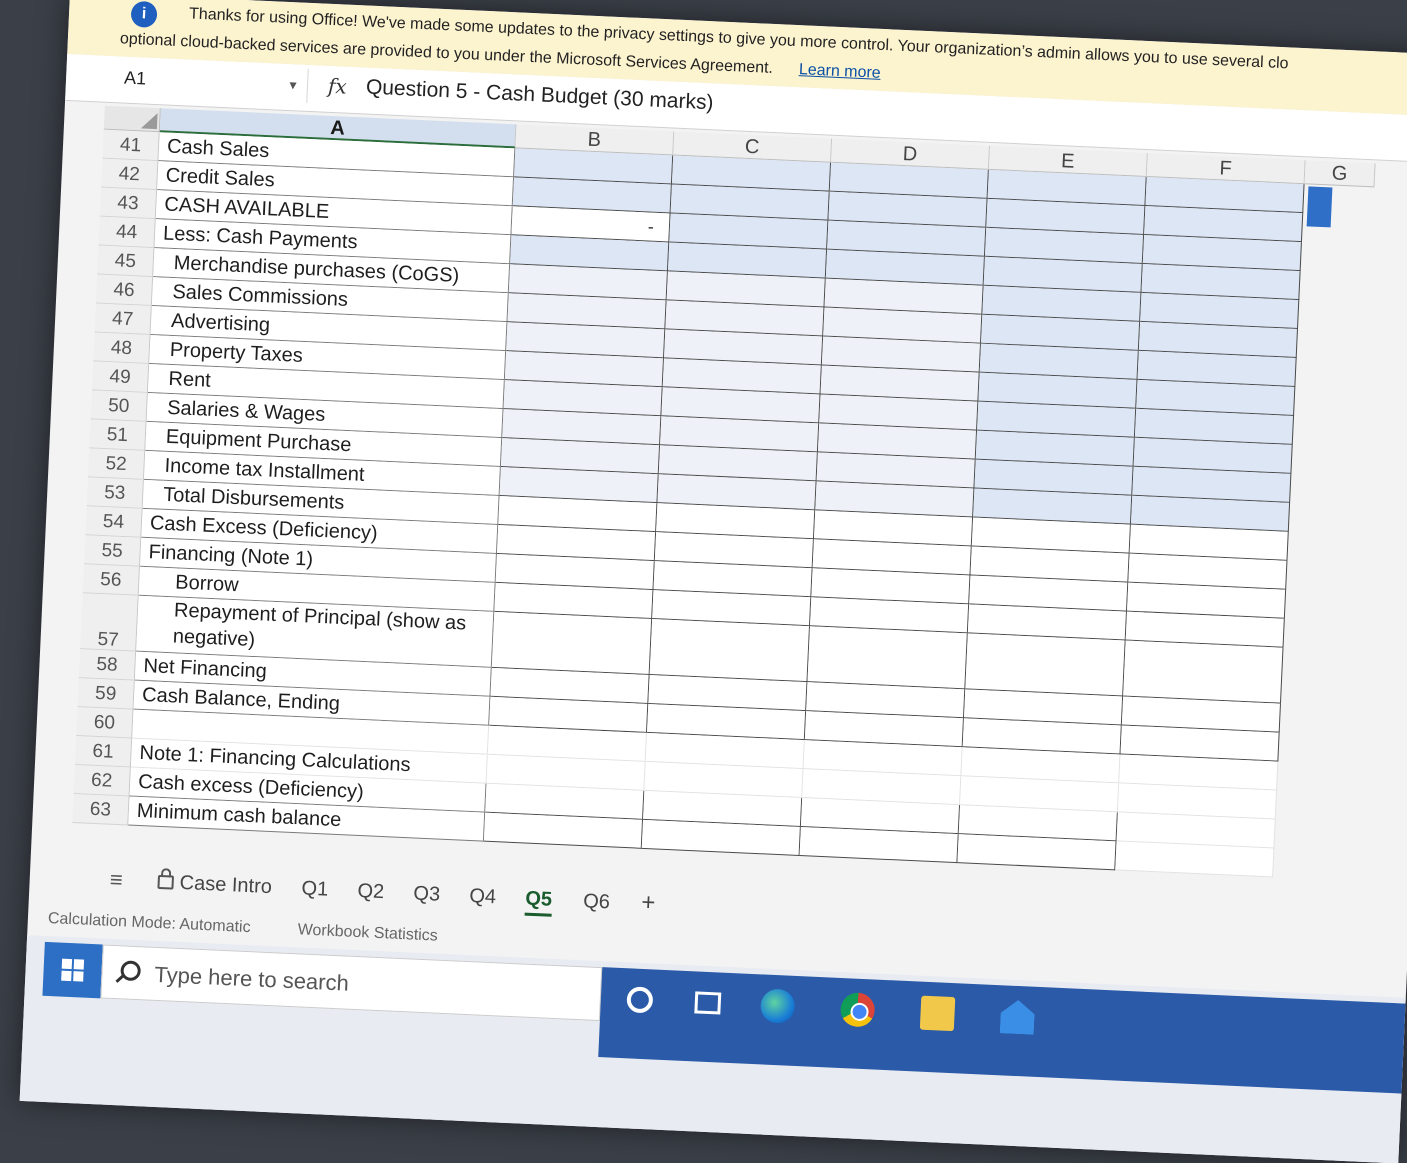  What do you see at coordinates (840, 71) in the screenshot?
I see `learn-more-link: Learn more` at bounding box center [840, 71].